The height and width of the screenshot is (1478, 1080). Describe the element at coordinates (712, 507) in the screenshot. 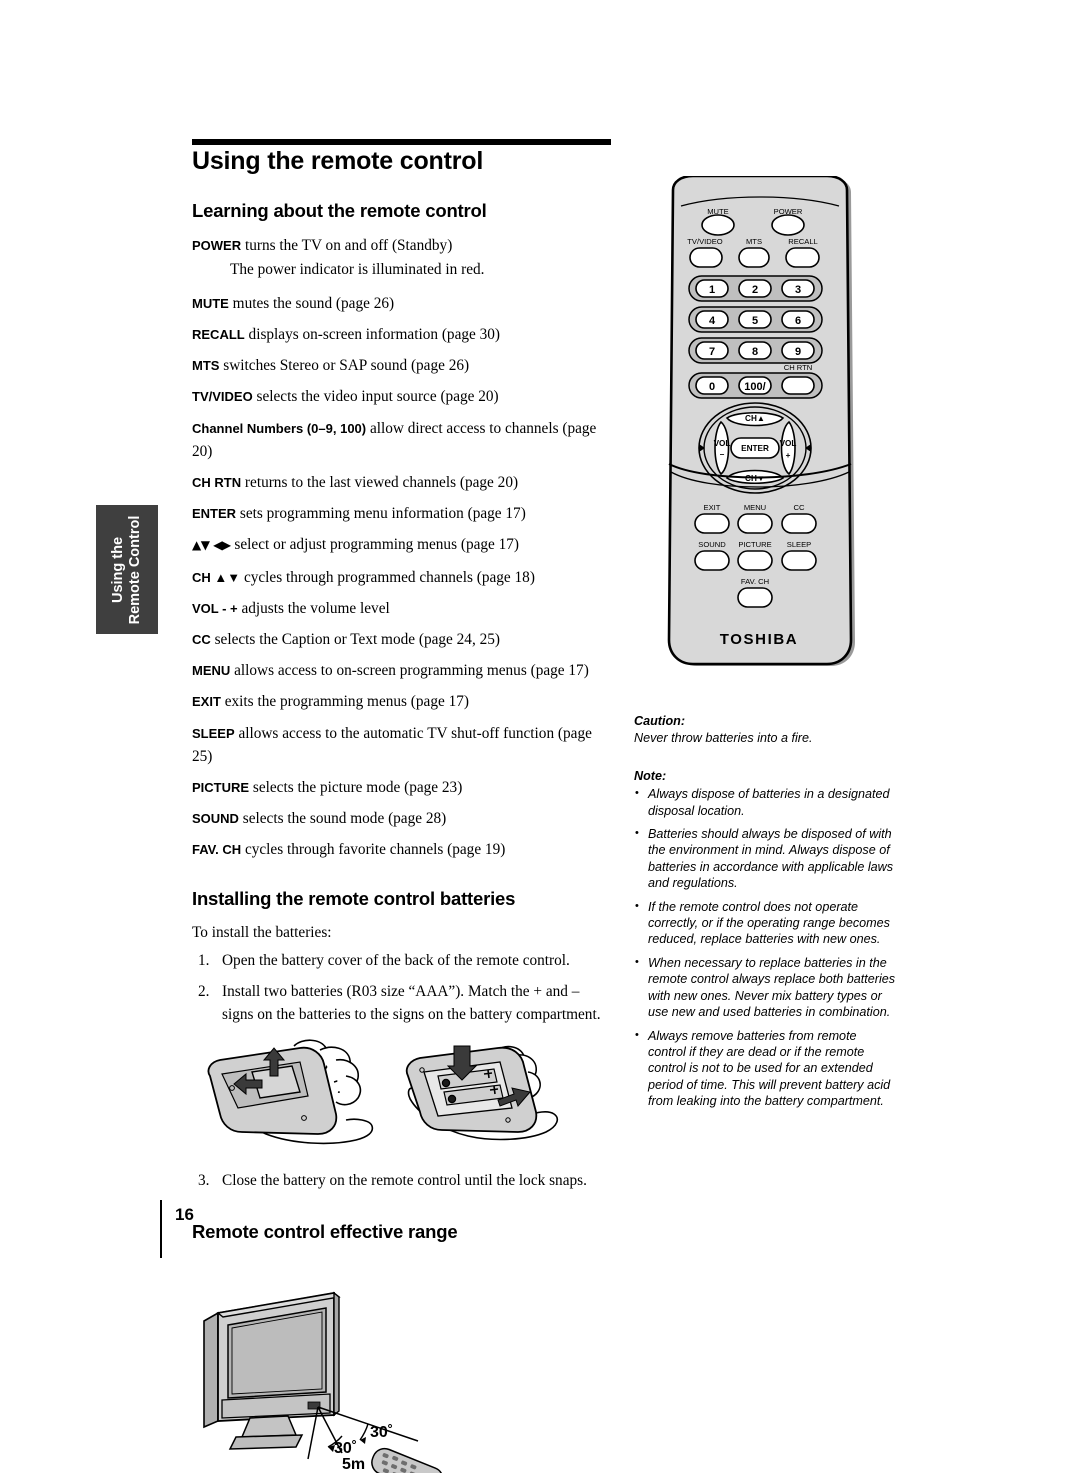

I see `label-exit: EXIT` at that location.